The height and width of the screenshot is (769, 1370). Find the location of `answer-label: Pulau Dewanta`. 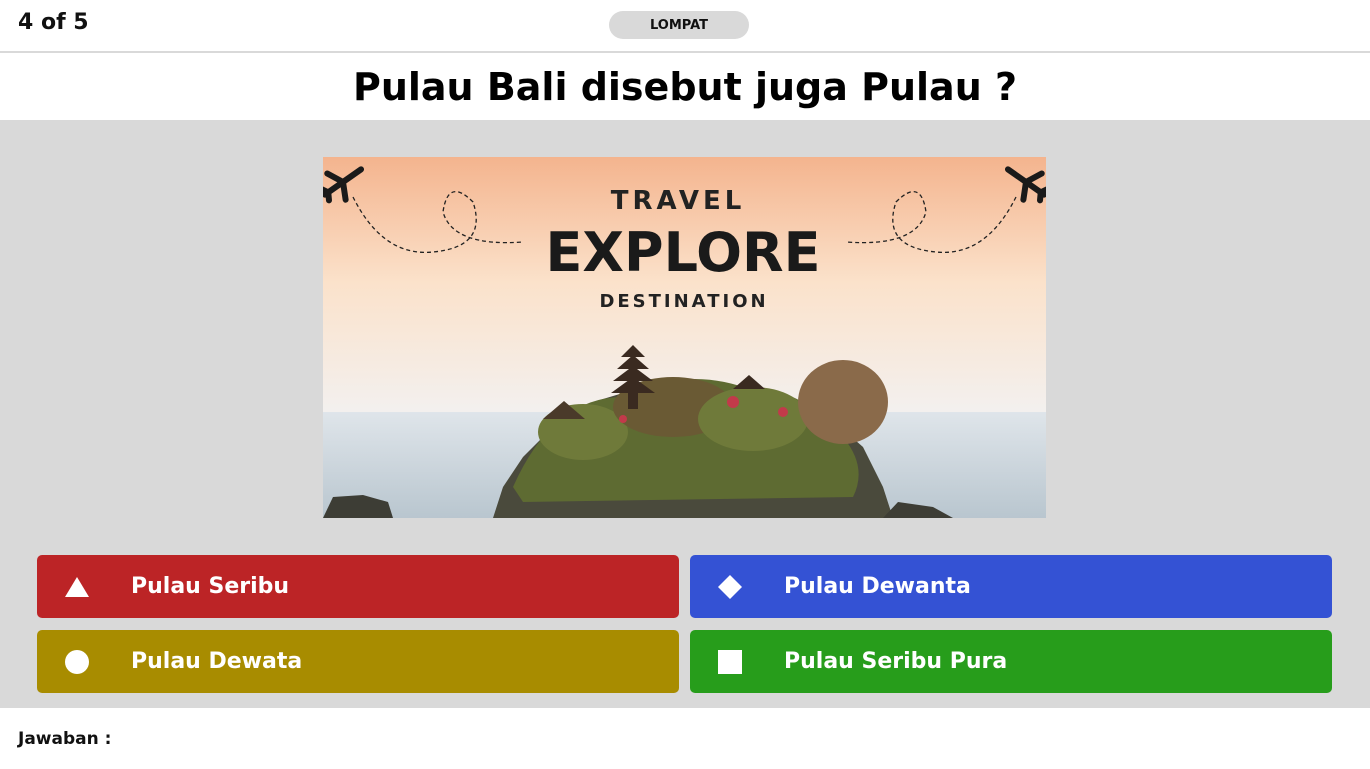

answer-label: Pulau Dewanta is located at coordinates (877, 586).